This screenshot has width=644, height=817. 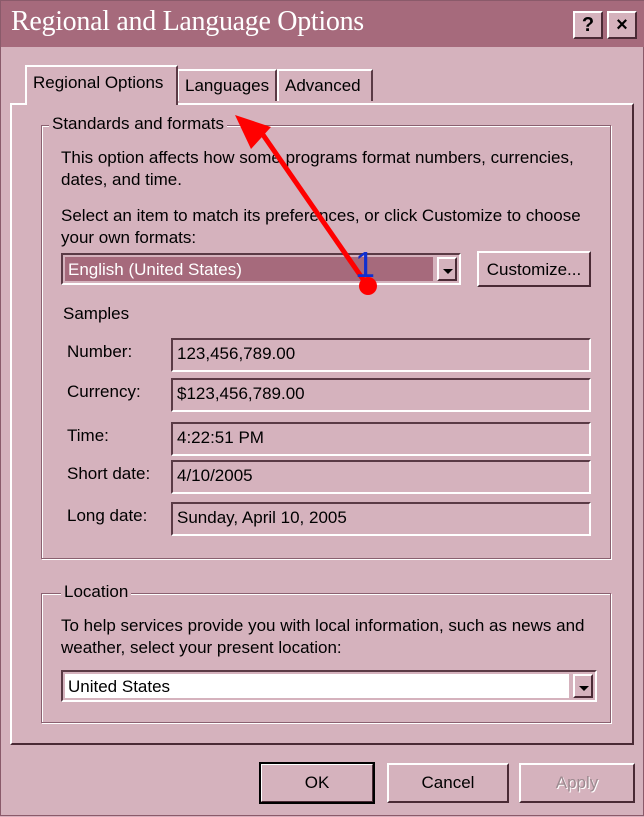 I want to click on annotation-number: 1, so click(x=365, y=264).